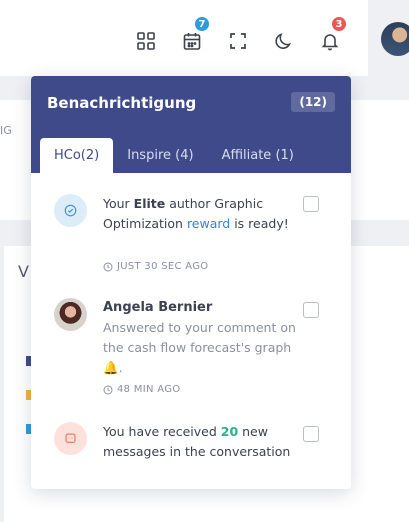  Describe the element at coordinates (192, 41) in the screenshot. I see `calendar-icon` at that location.